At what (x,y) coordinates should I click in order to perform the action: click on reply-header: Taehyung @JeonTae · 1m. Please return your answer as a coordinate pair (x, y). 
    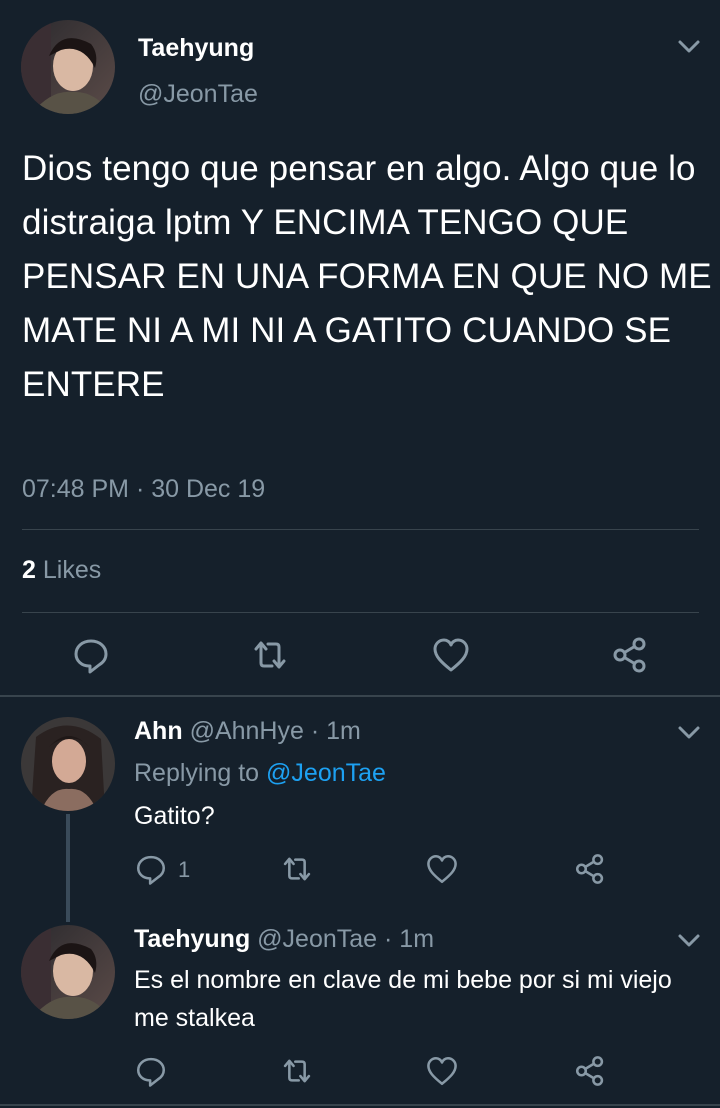
    Looking at the image, I should click on (284, 939).